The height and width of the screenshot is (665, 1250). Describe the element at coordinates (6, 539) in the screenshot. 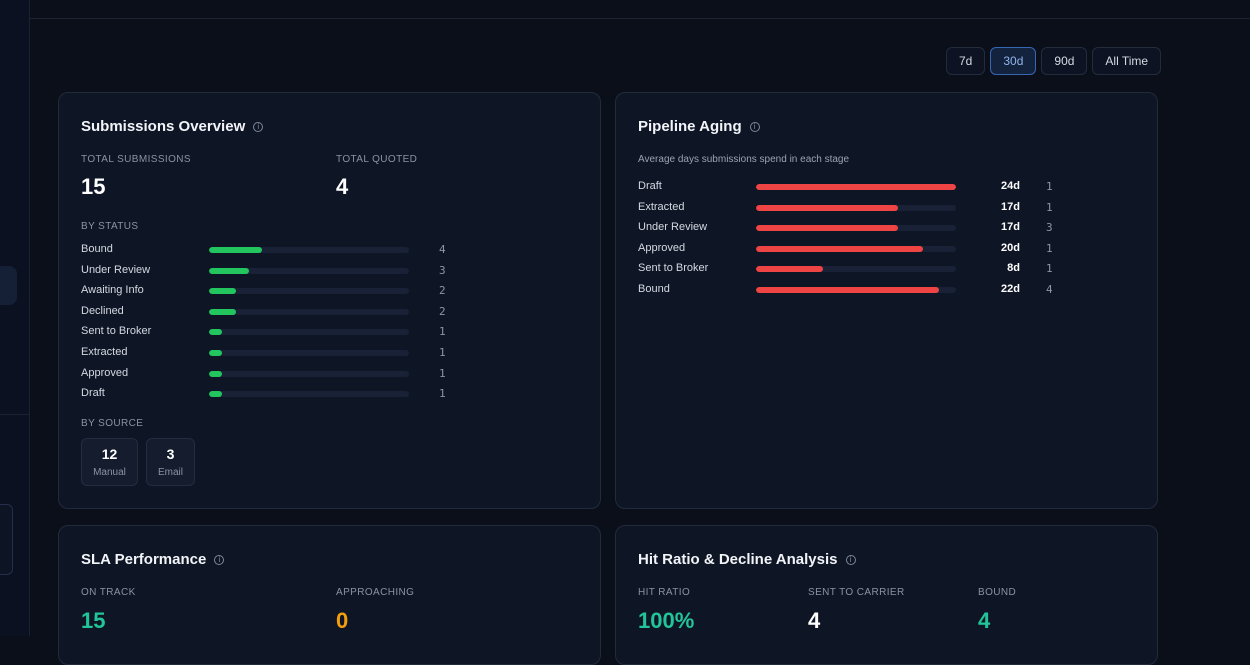

I see `sidebar-user-card` at that location.